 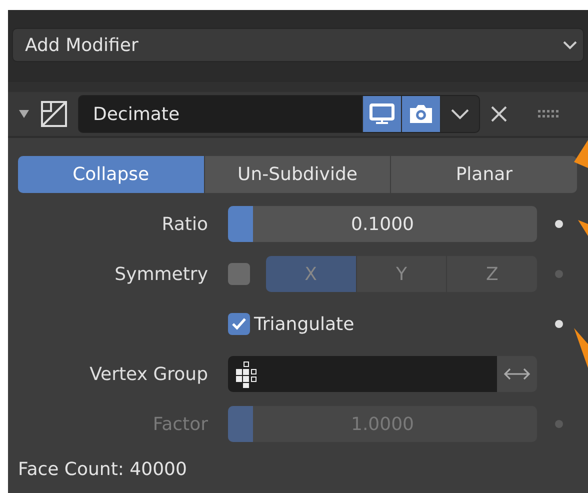 What do you see at coordinates (102, 469) in the screenshot?
I see `face-count-text: Face Count: 40000` at bounding box center [102, 469].